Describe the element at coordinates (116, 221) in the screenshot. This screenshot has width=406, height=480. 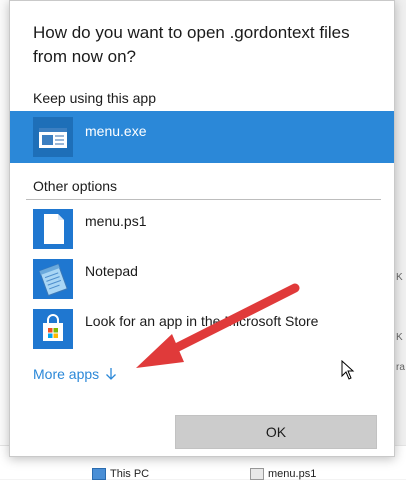
I see `app-label-menu-ps1: menu.ps1` at that location.